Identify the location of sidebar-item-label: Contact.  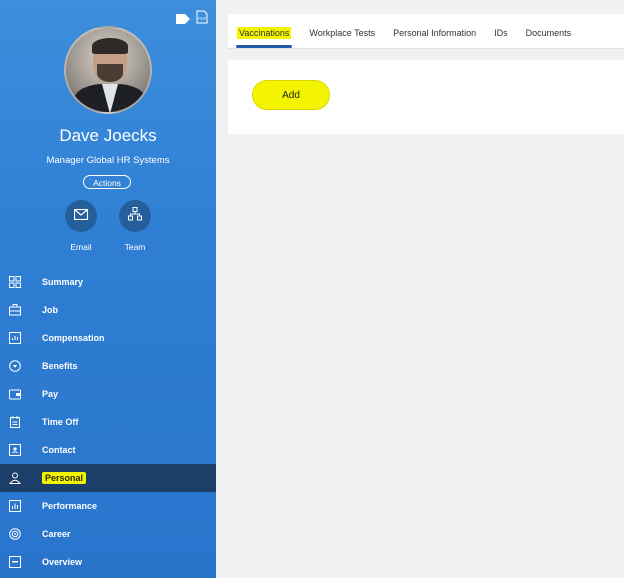
(59, 450).